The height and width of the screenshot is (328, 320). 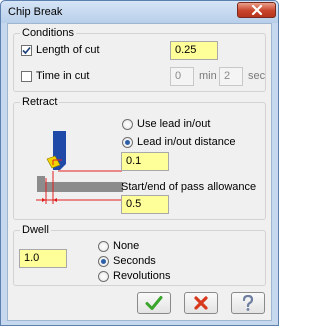 What do you see at coordinates (40, 102) in the screenshot?
I see `retract-group-label: Retract` at bounding box center [40, 102].